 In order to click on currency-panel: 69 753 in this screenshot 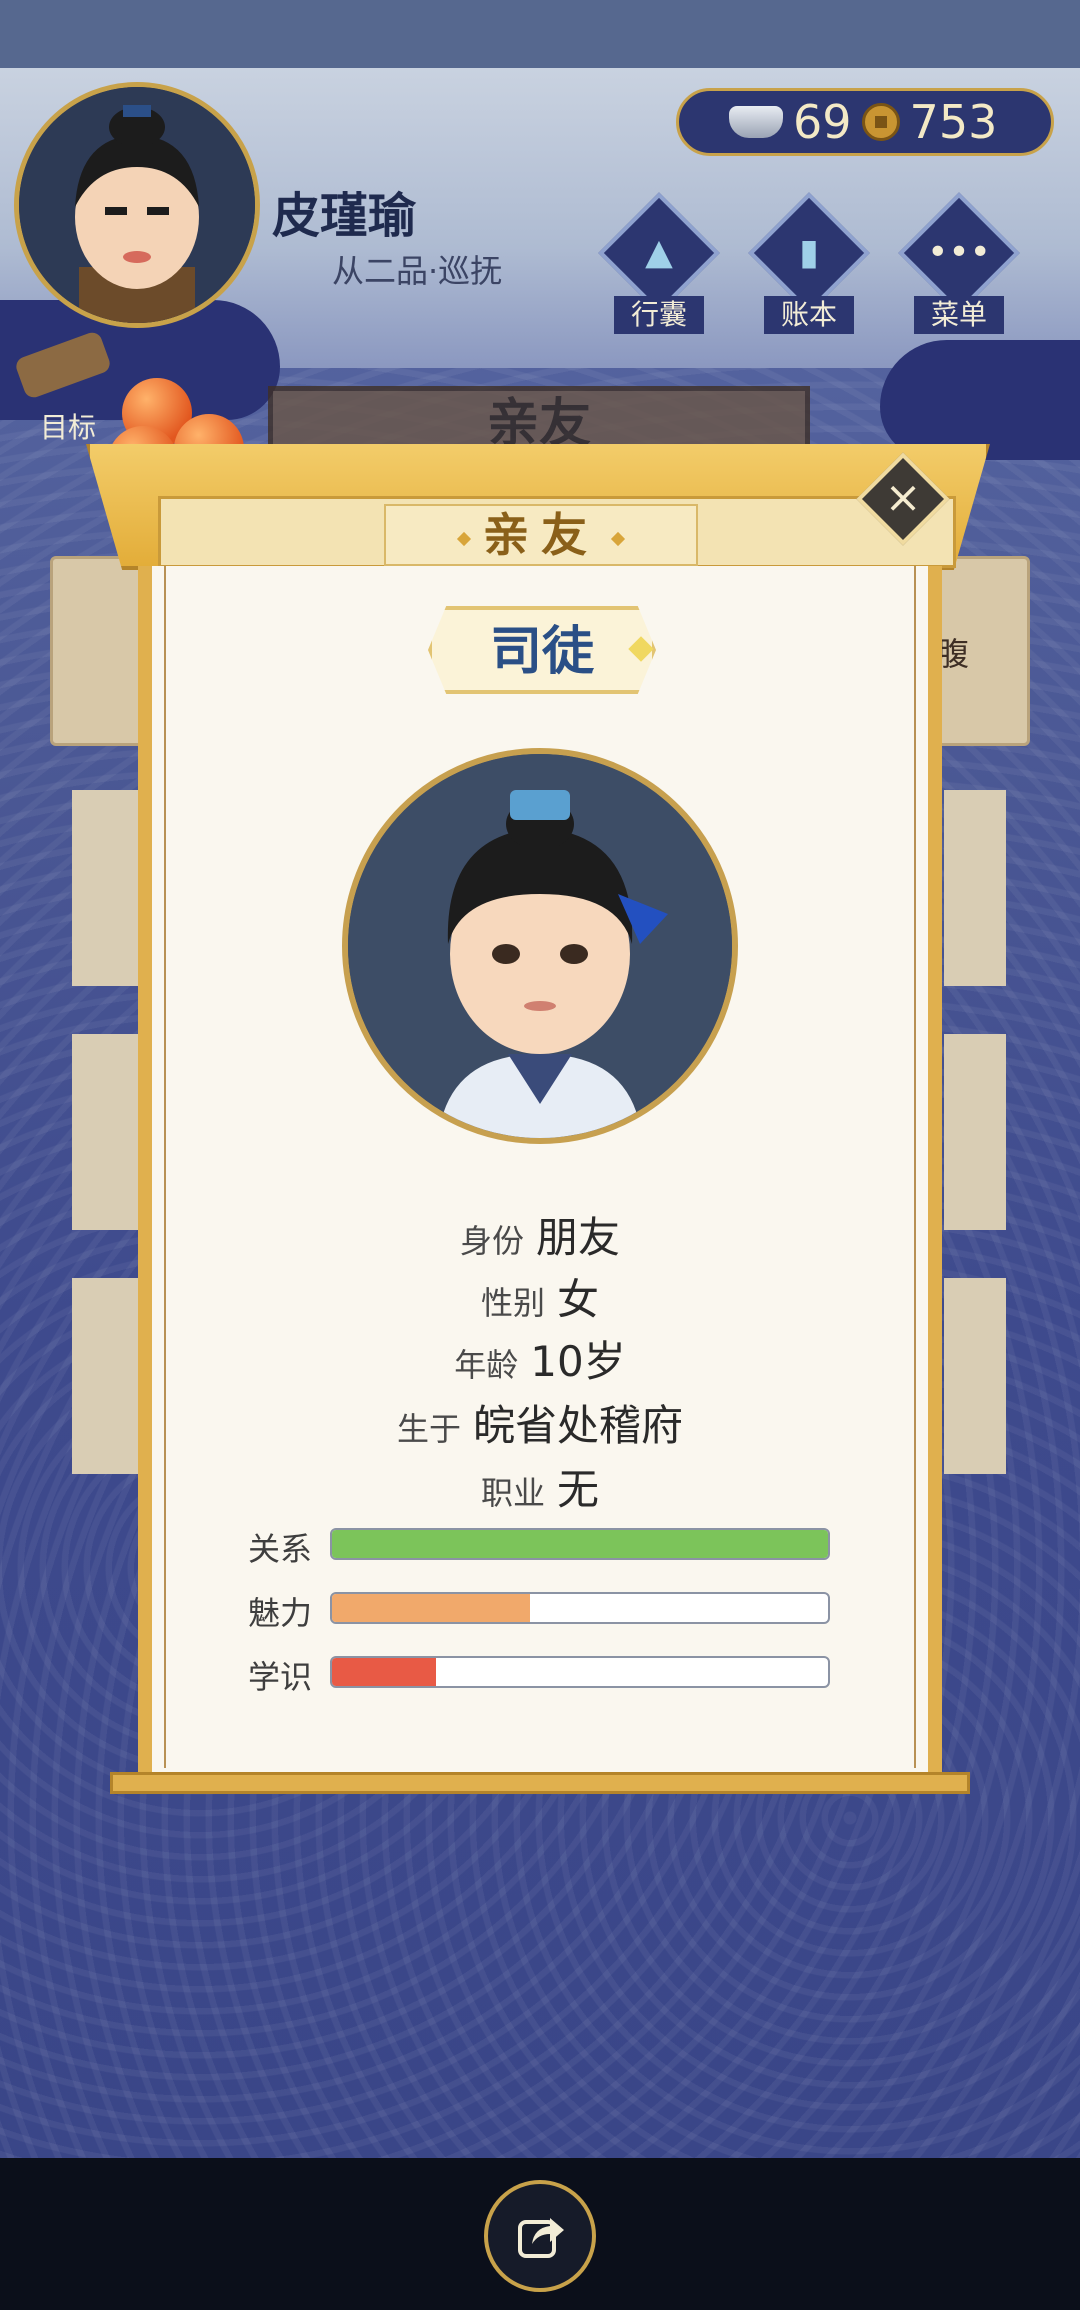, I will do `click(865, 122)`.